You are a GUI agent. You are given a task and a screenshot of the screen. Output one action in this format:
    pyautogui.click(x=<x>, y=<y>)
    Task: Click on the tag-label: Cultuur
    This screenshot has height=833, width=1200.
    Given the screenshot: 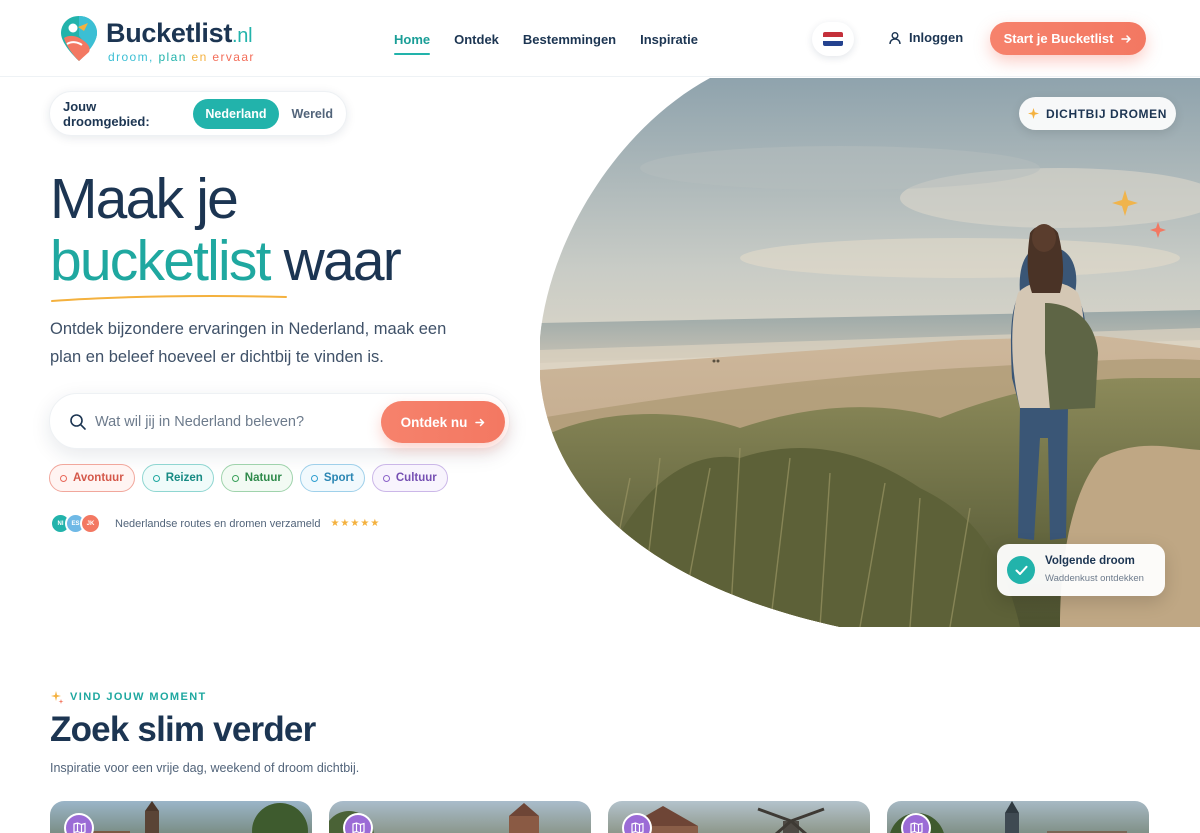 What is the action you would take?
    pyautogui.click(x=416, y=478)
    